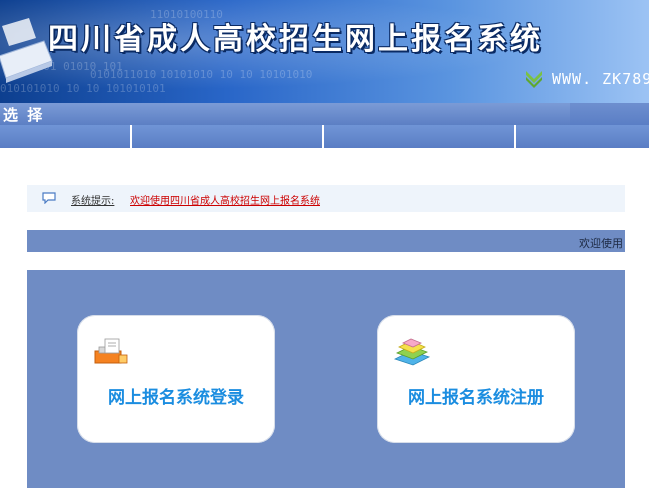 The width and height of the screenshot is (649, 500). What do you see at coordinates (295, 39) in the screenshot?
I see `site-title: 四川省成人高校招生网上报名系统` at bounding box center [295, 39].